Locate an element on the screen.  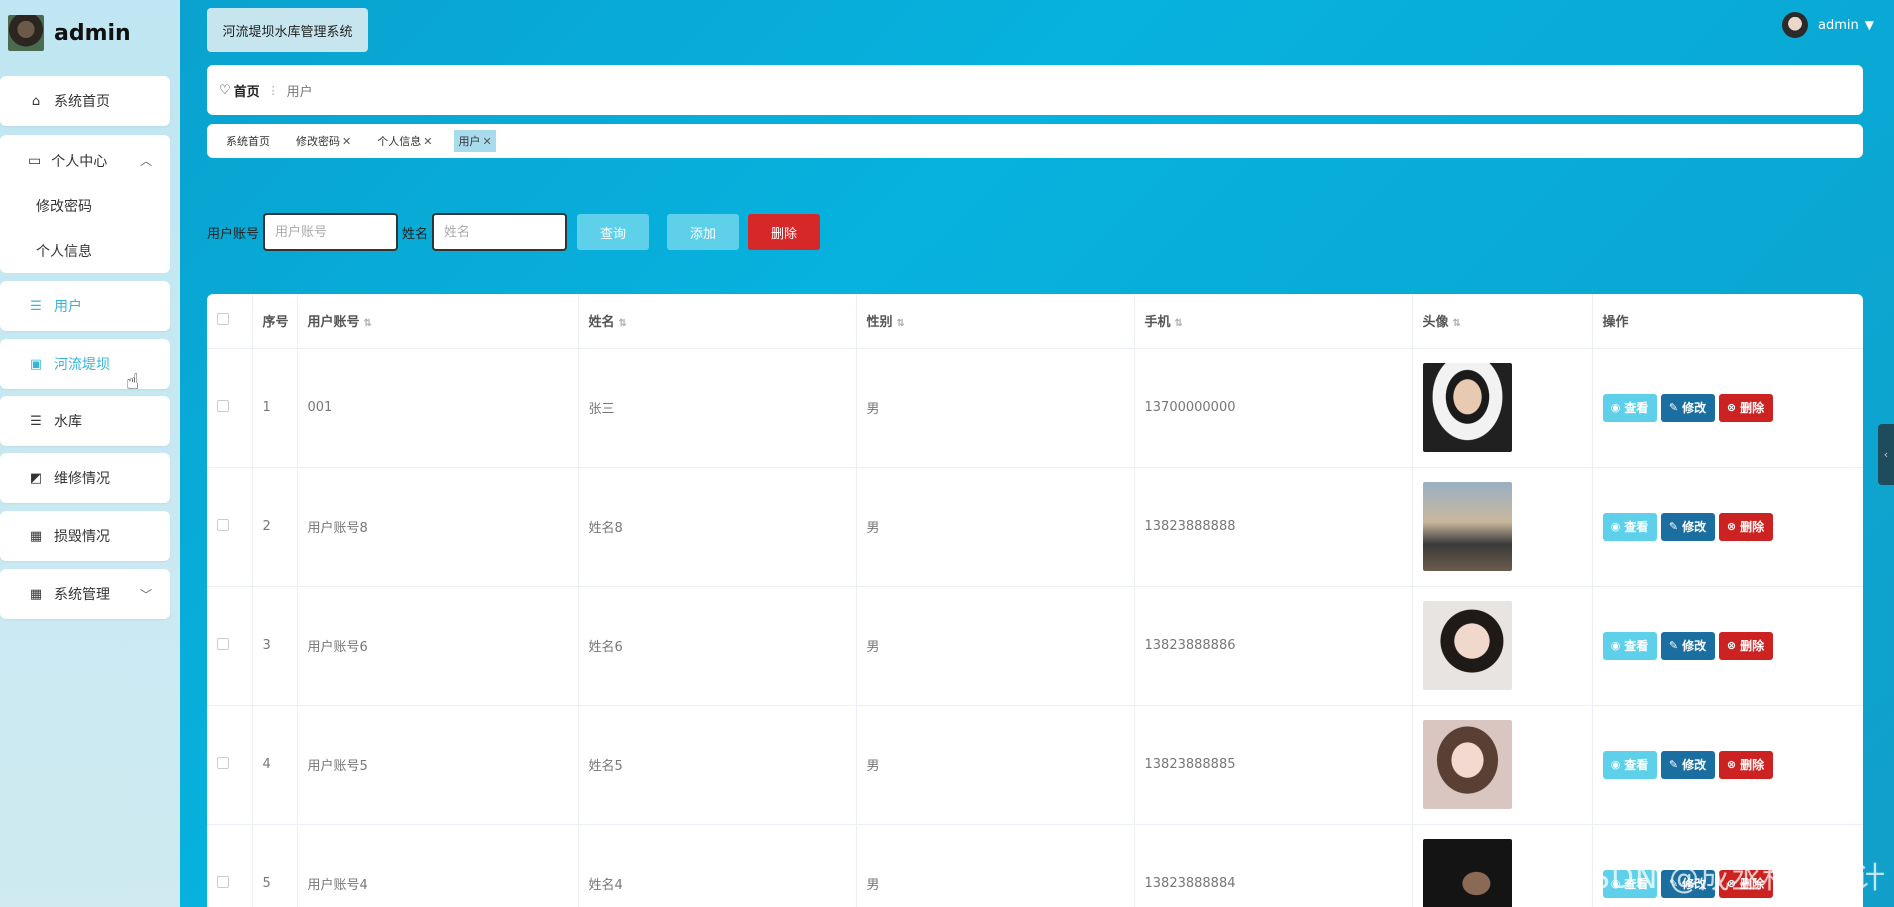
heart-icon: ♡ is located at coordinates (225, 90).